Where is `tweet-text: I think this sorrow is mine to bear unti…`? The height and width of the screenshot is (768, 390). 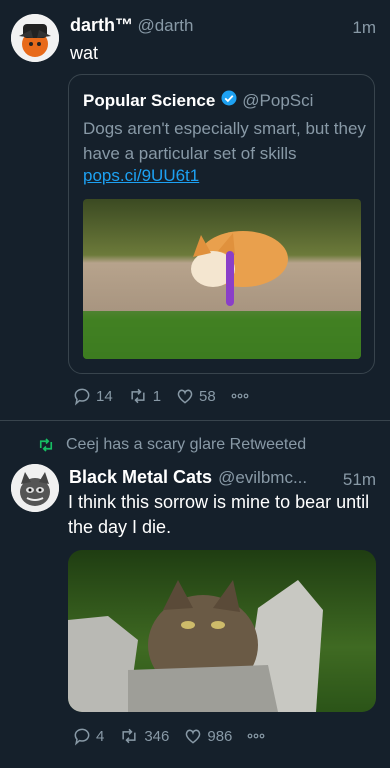
tweet-text: I think this sorrow is mine to bear unti… is located at coordinates (219, 514).